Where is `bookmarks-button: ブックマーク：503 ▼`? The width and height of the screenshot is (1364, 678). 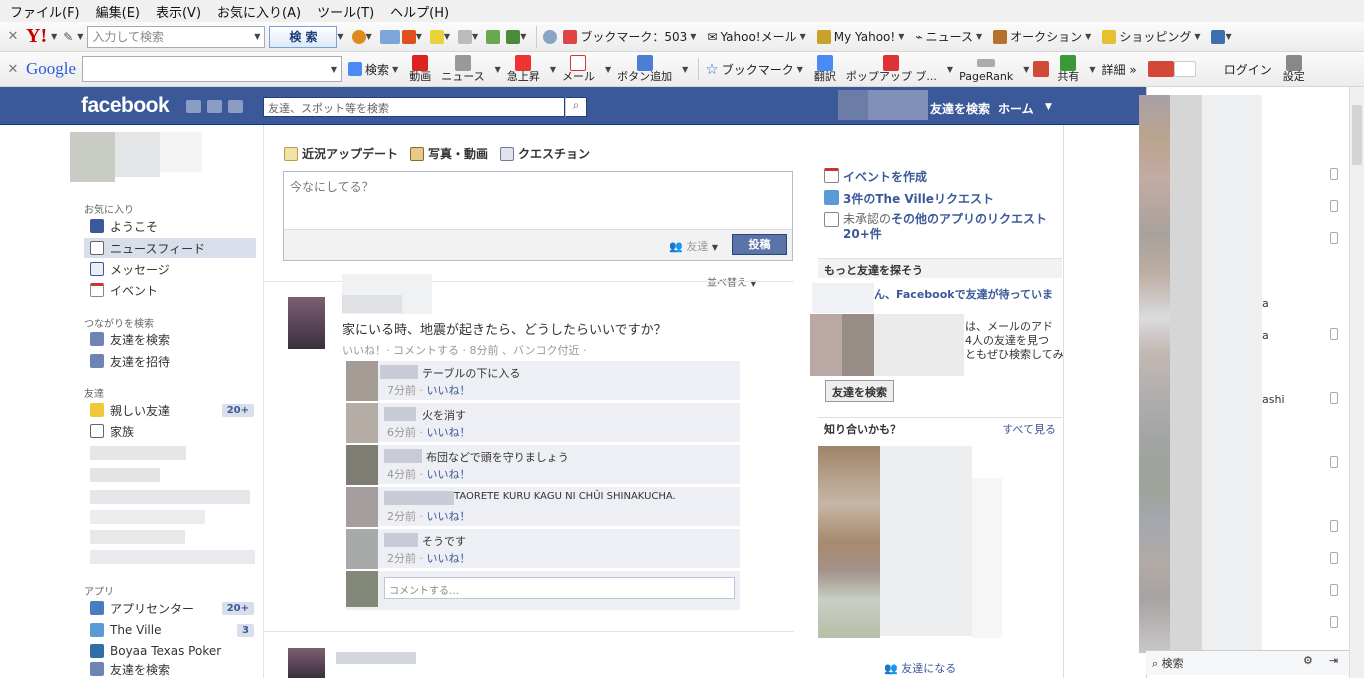
bookmarks-button: ブックマーク：503 ▼ is located at coordinates (629, 36).